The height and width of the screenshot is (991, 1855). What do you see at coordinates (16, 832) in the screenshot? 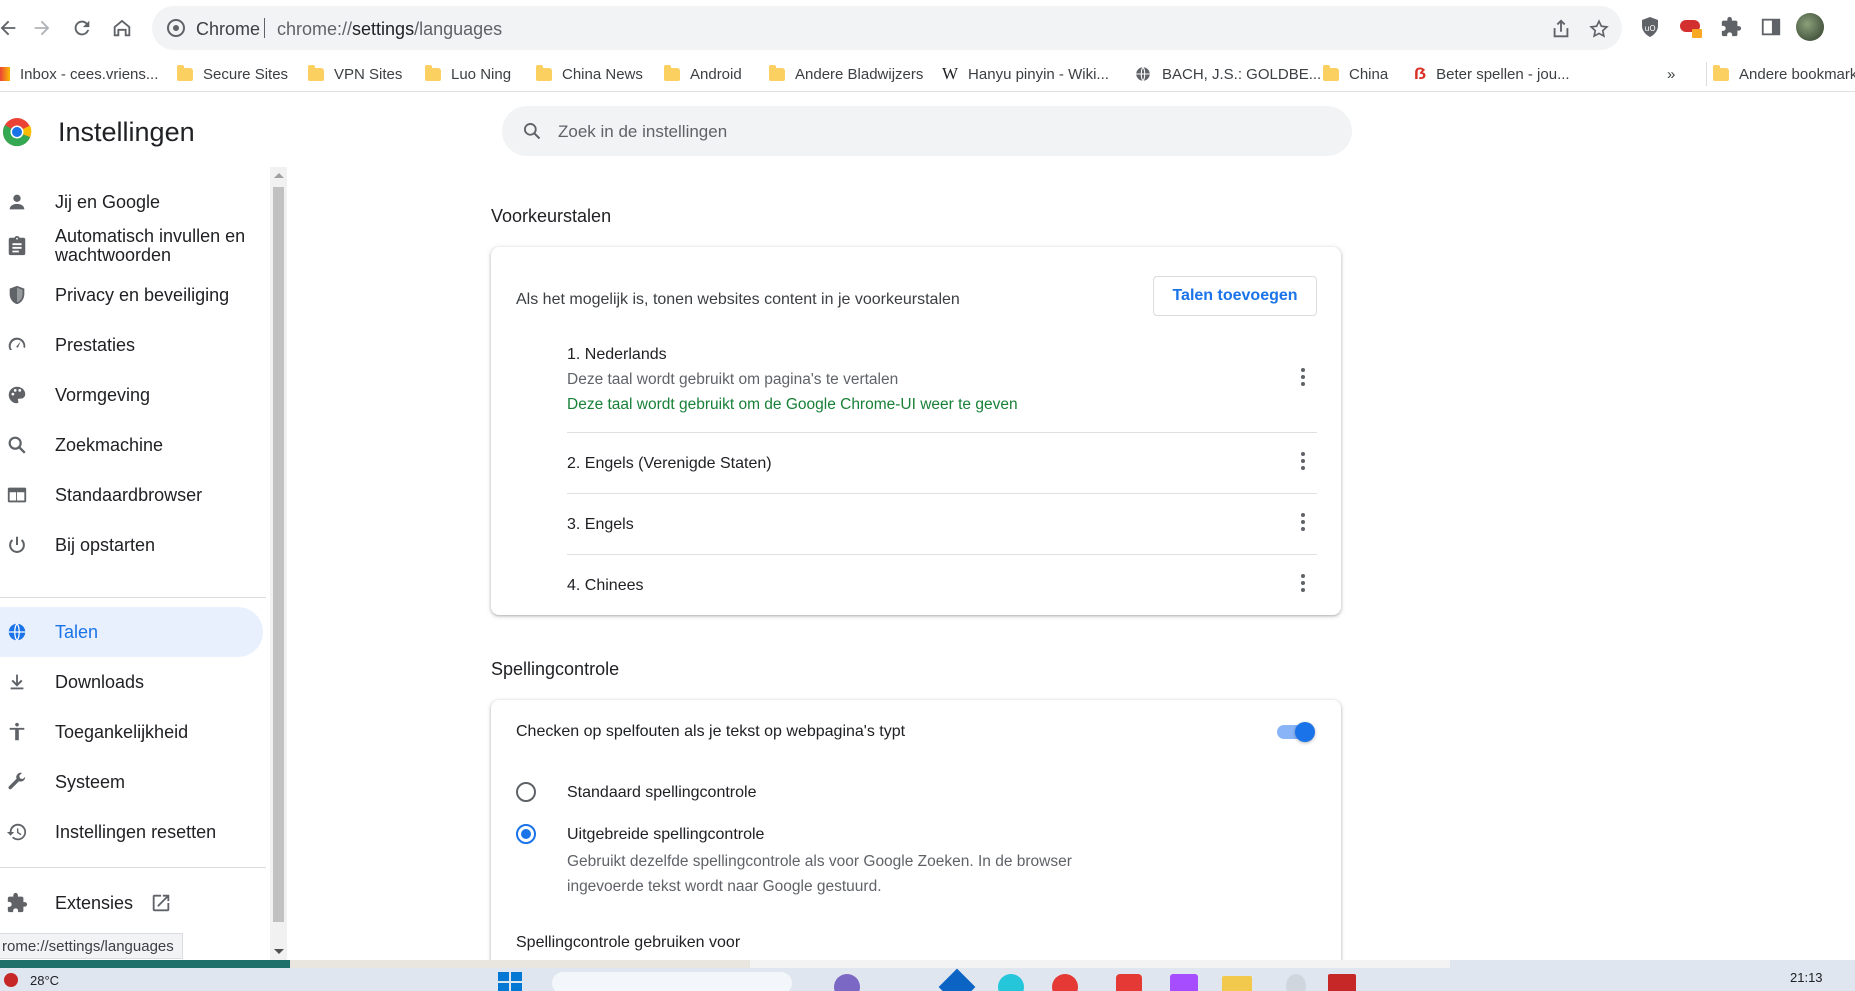
I see `history-icon` at bounding box center [16, 832].